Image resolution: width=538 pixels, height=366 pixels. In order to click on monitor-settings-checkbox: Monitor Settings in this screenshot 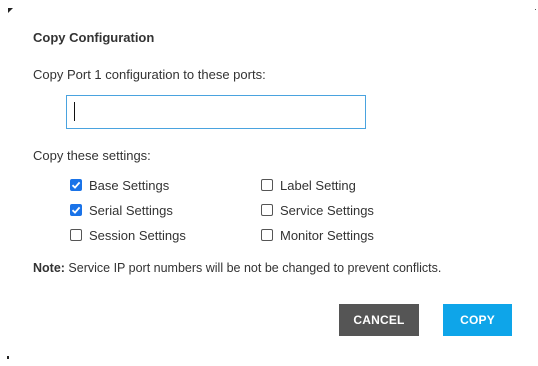, I will do `click(317, 235)`.